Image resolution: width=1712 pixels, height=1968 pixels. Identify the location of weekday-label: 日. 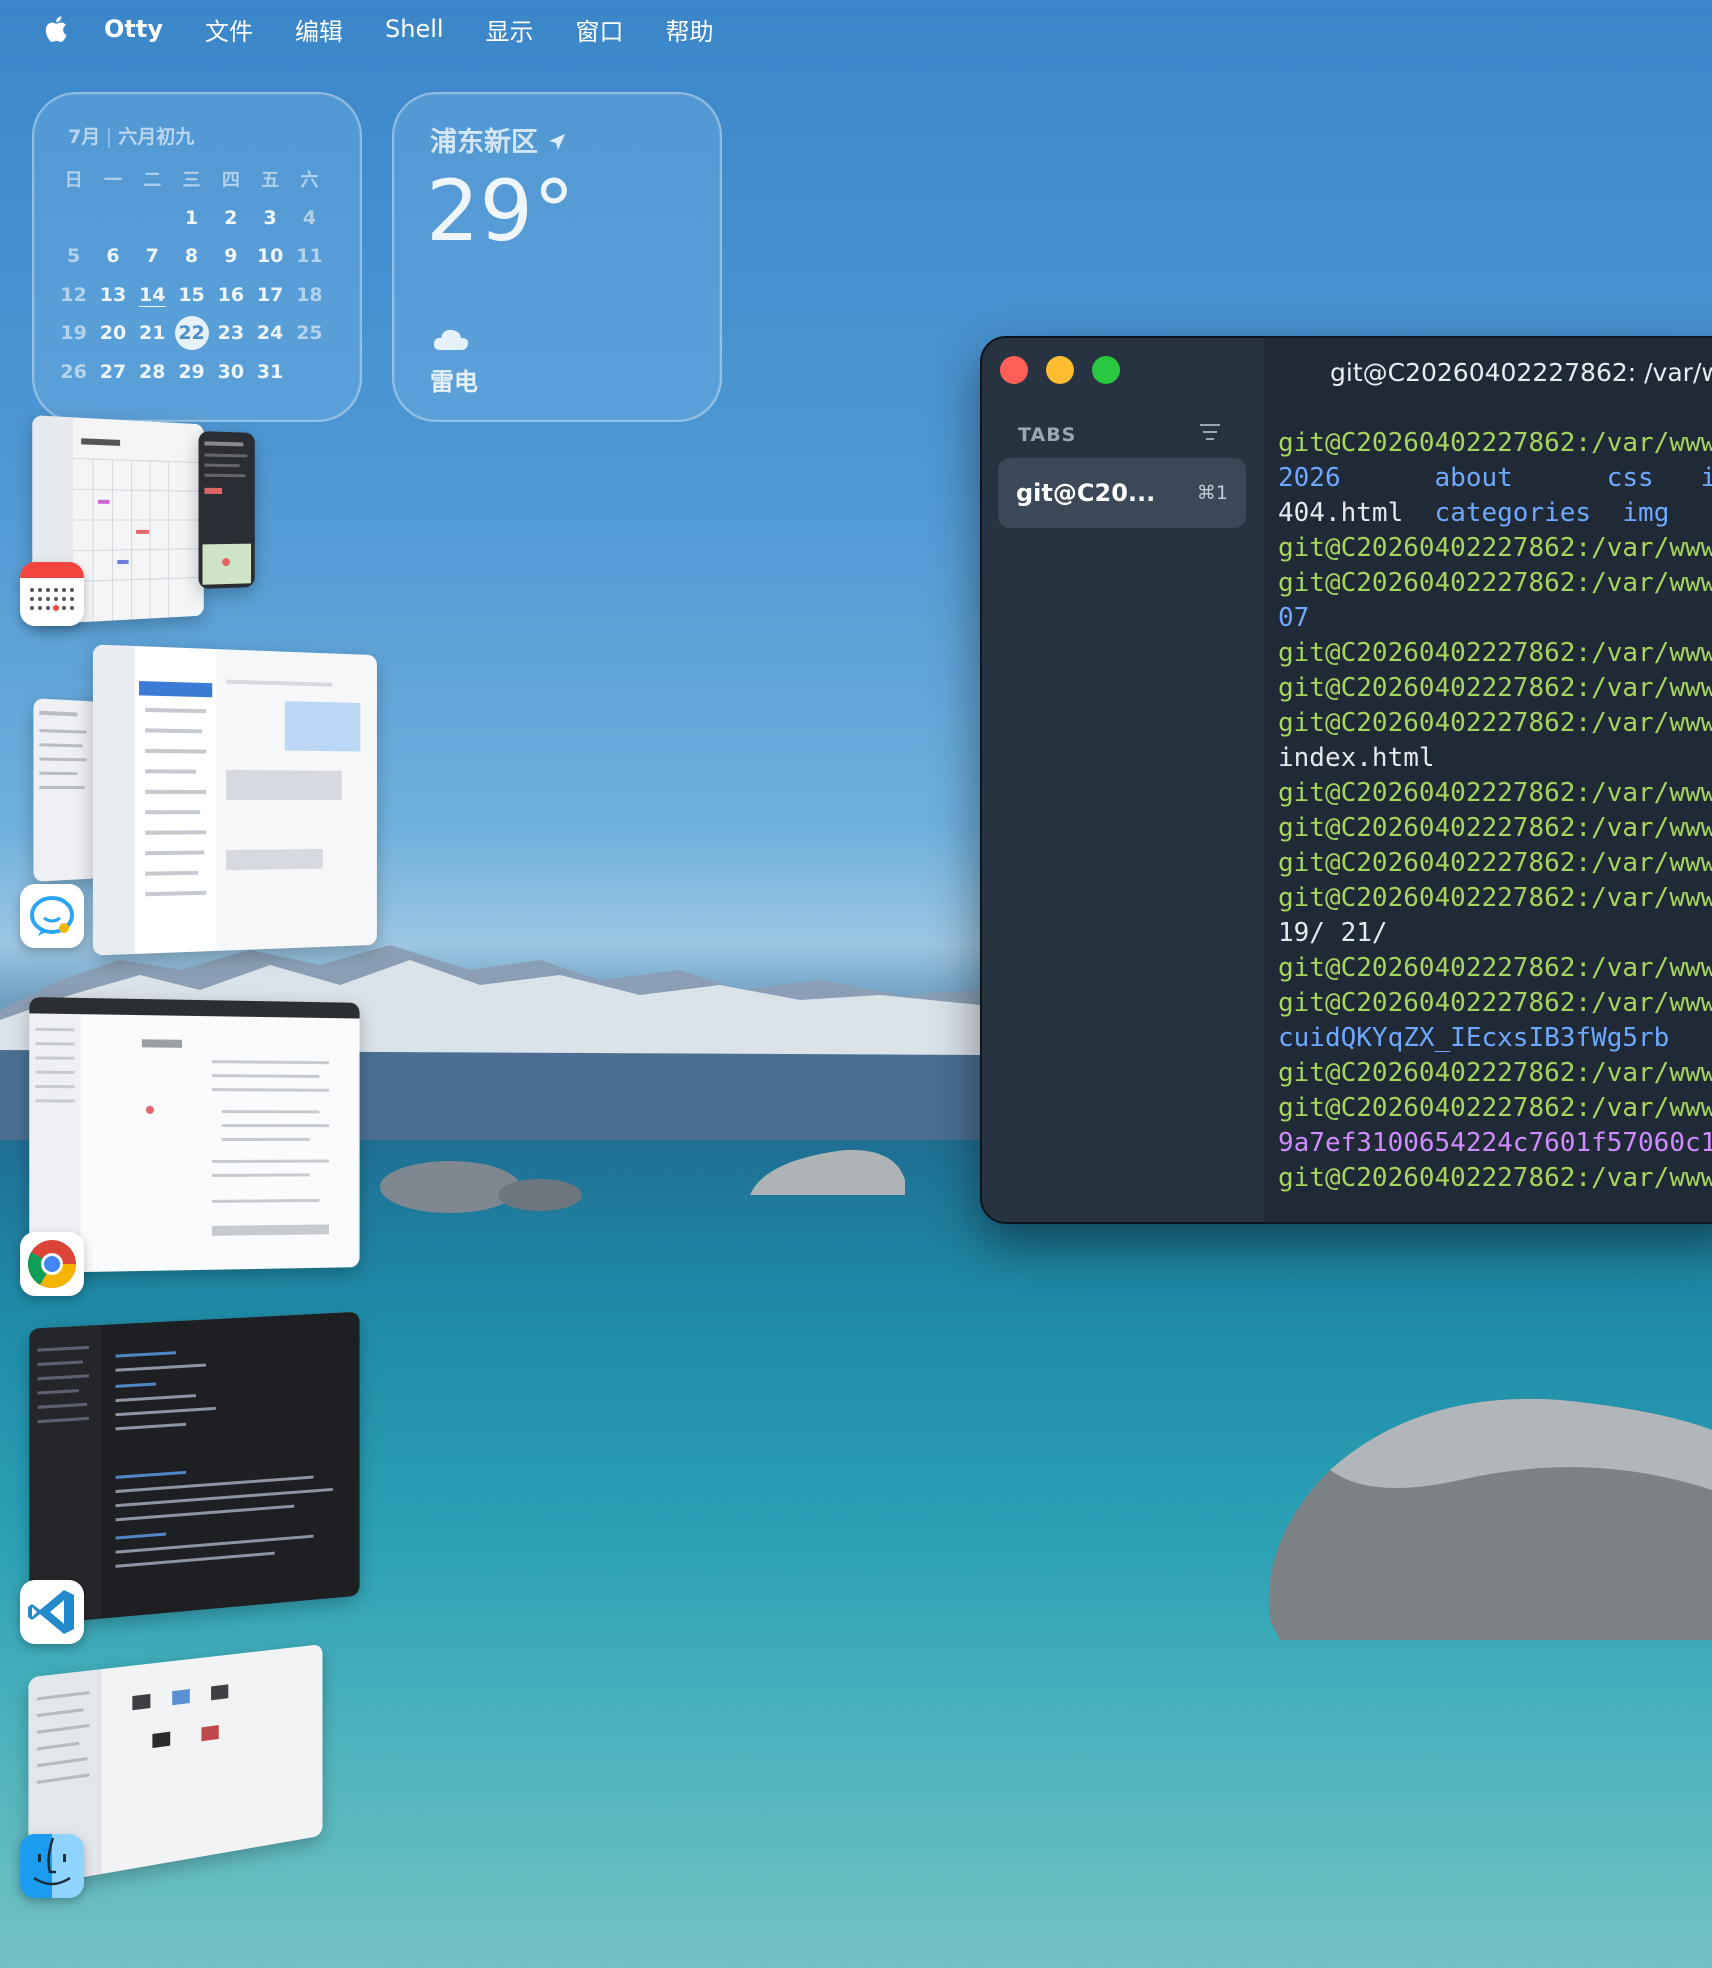
(73, 179).